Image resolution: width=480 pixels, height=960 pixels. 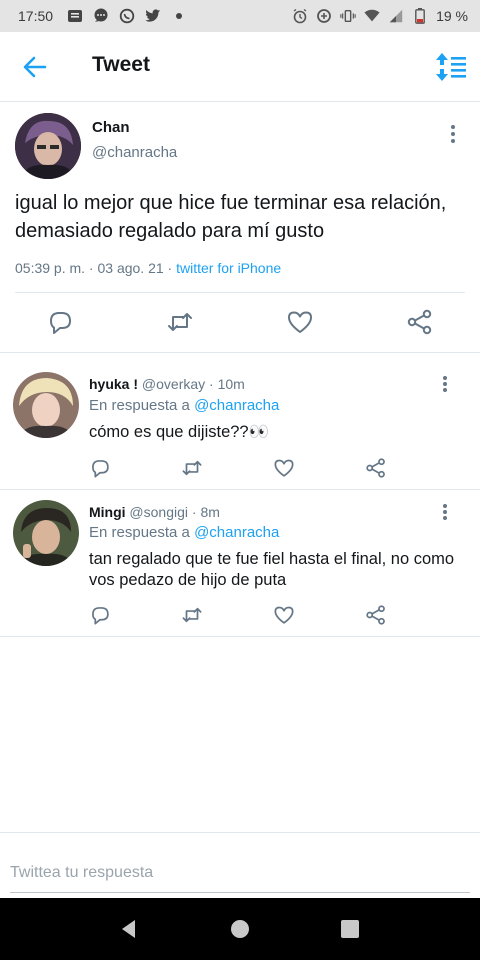 What do you see at coordinates (420, 16) in the screenshot?
I see `battery-icon` at bounding box center [420, 16].